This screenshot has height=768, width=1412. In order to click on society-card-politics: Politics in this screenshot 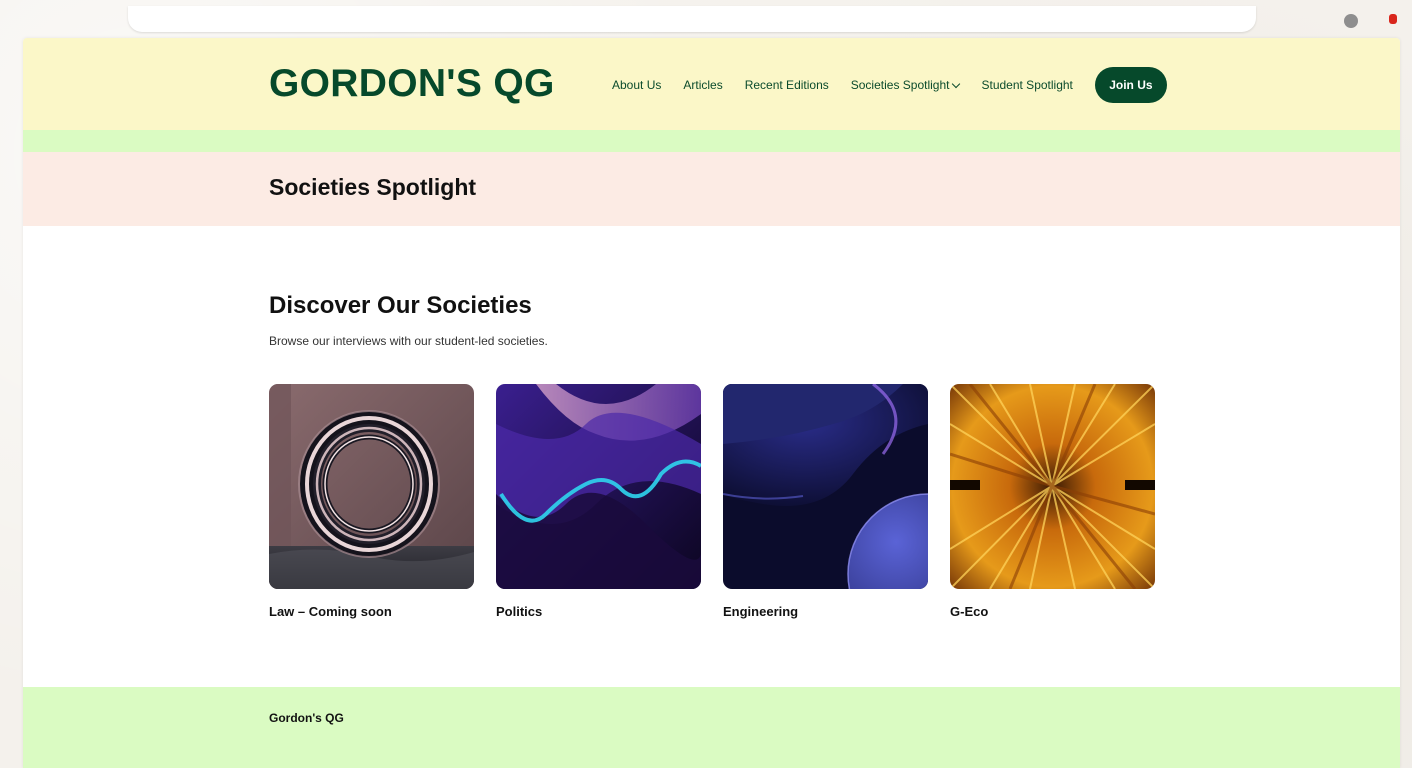, I will do `click(598, 501)`.